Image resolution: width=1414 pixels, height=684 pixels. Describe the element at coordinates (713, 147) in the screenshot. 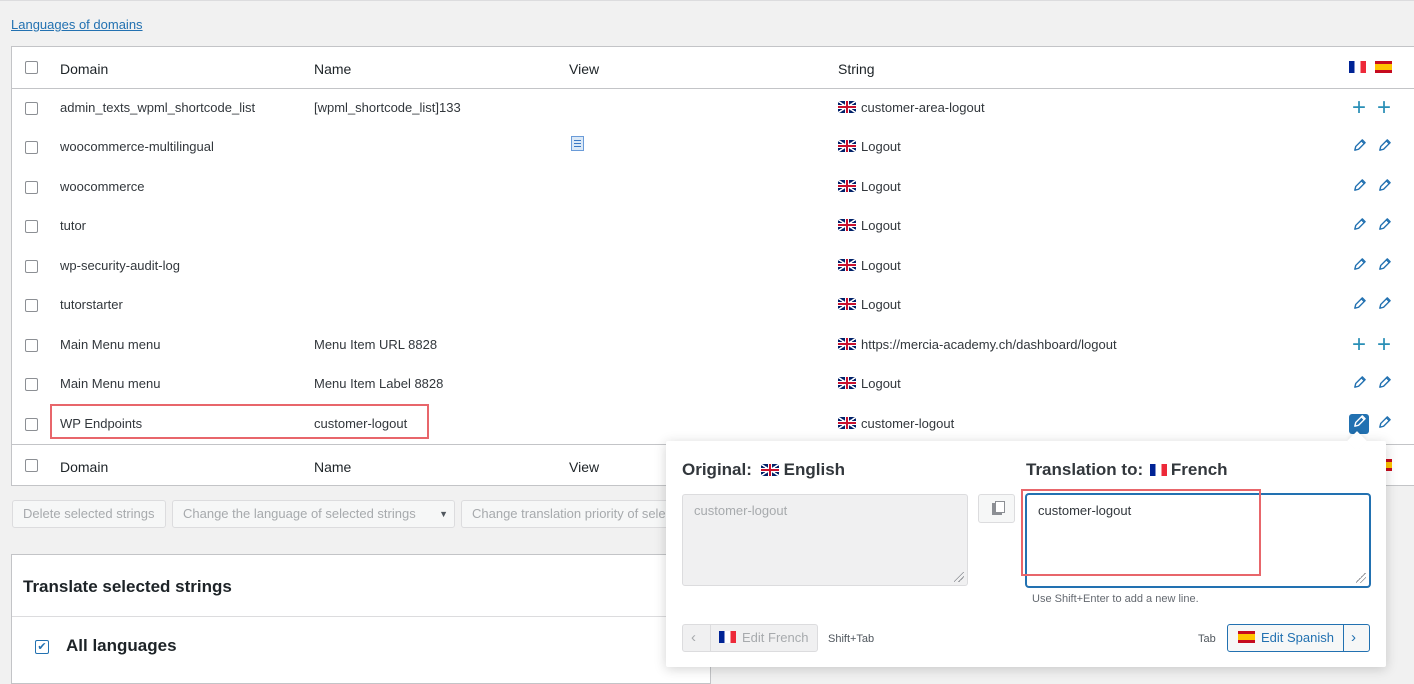

I see `table-row: woocommerce-multilingual Logout` at that location.